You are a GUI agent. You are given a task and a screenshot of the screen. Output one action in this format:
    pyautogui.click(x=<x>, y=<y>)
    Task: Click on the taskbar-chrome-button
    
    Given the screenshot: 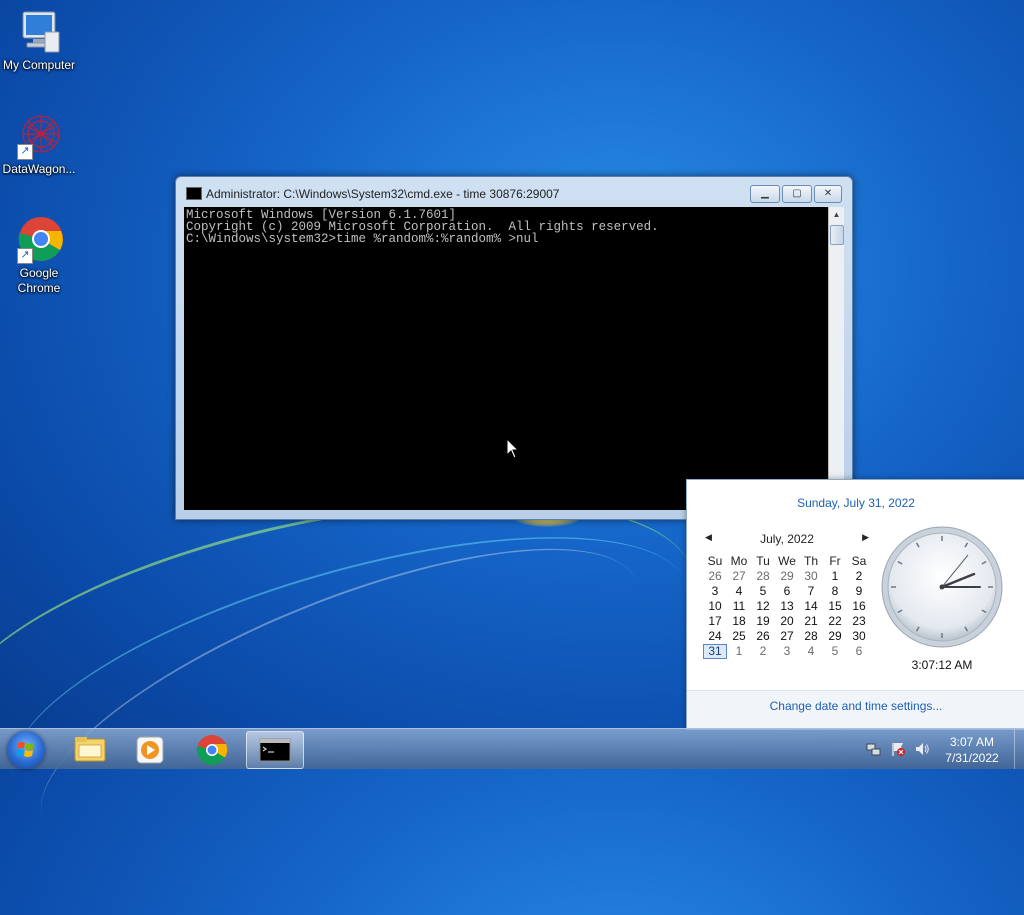 What is the action you would take?
    pyautogui.click(x=212, y=749)
    